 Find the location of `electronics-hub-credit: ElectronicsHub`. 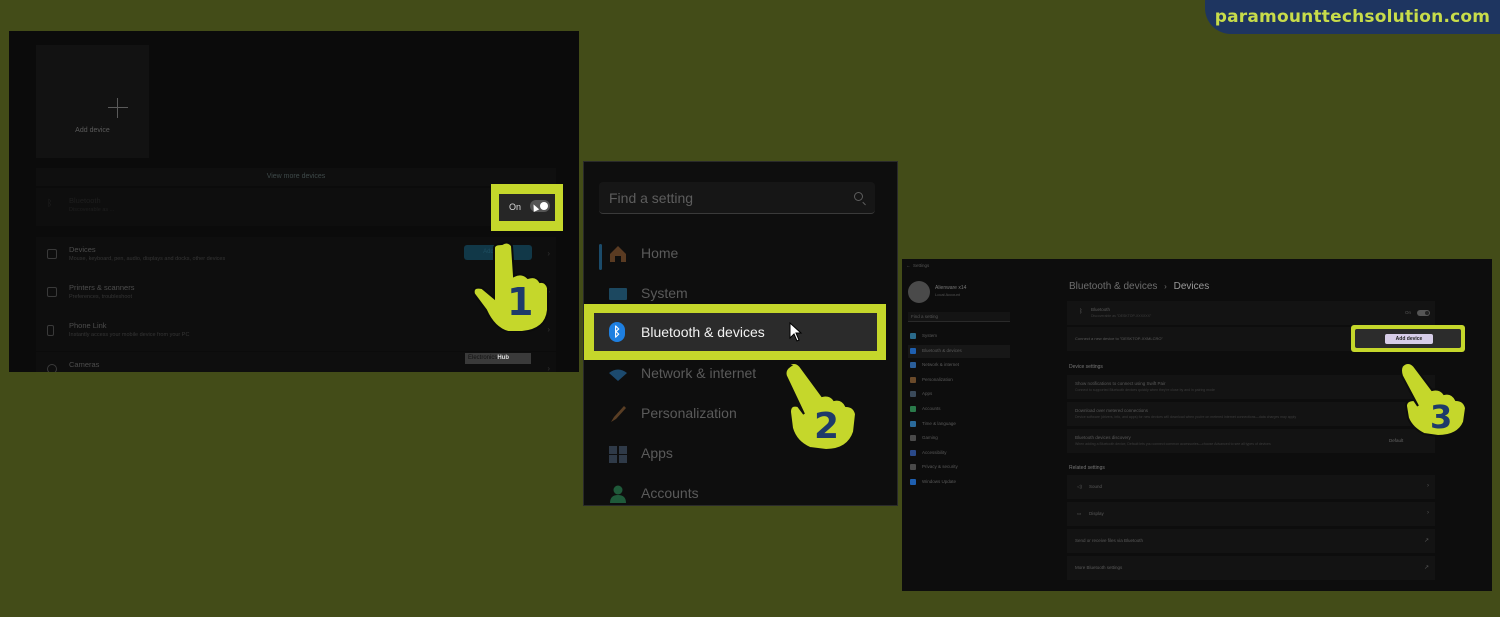

electronics-hub-credit: ElectronicsHub is located at coordinates (498, 358).